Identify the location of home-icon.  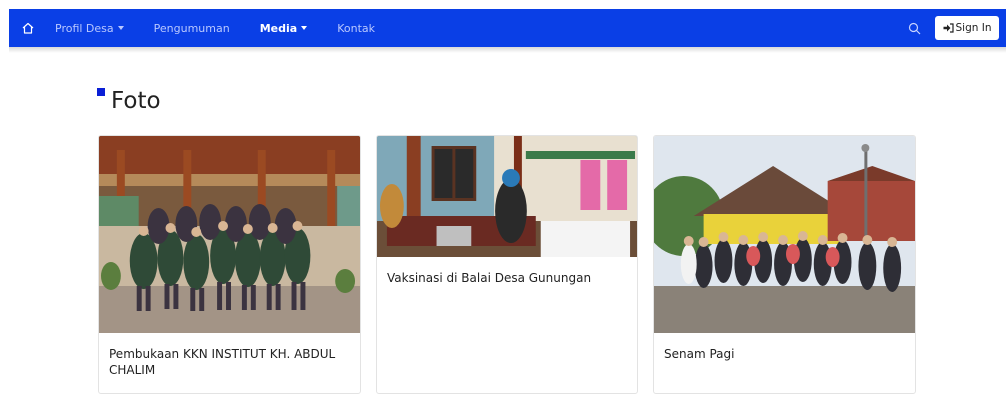
(28, 28).